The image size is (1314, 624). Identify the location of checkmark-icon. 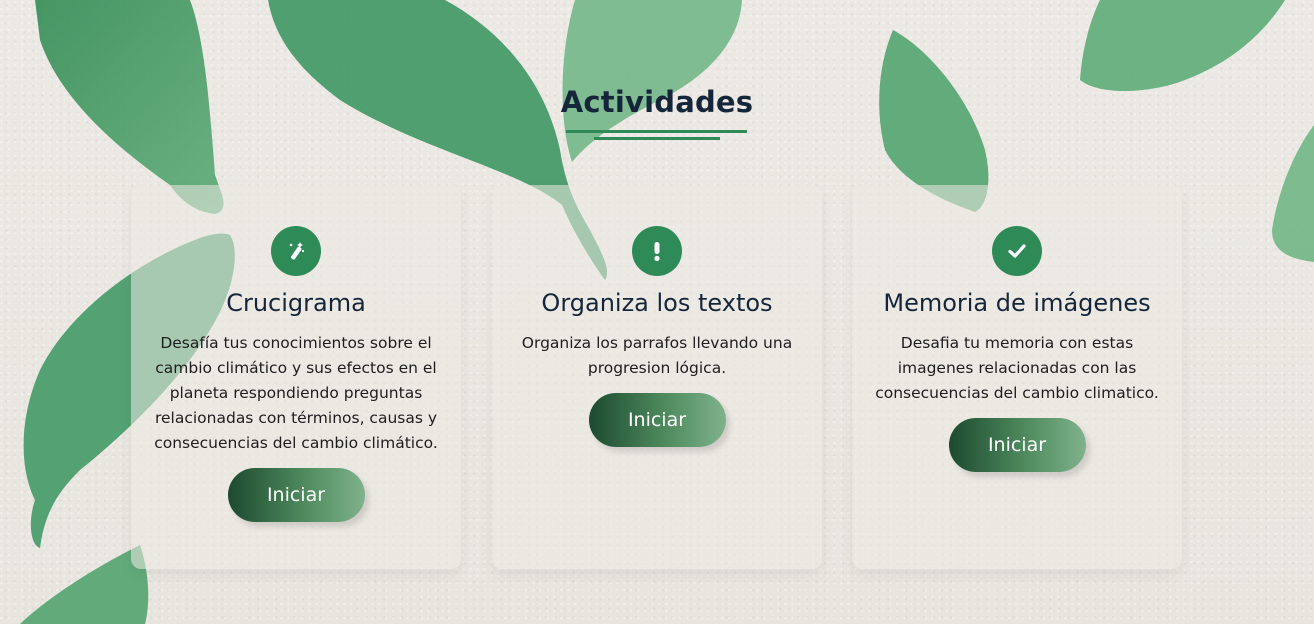
(1017, 251).